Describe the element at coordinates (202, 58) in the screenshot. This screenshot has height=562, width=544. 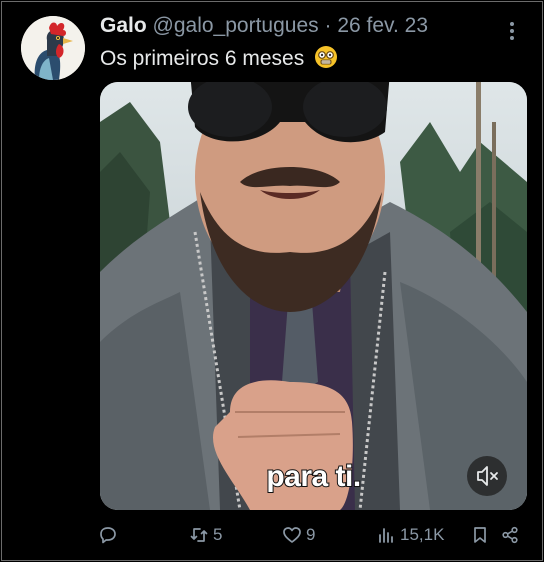
I see `tweet-text-content: Os primeiros 6 meses` at that location.